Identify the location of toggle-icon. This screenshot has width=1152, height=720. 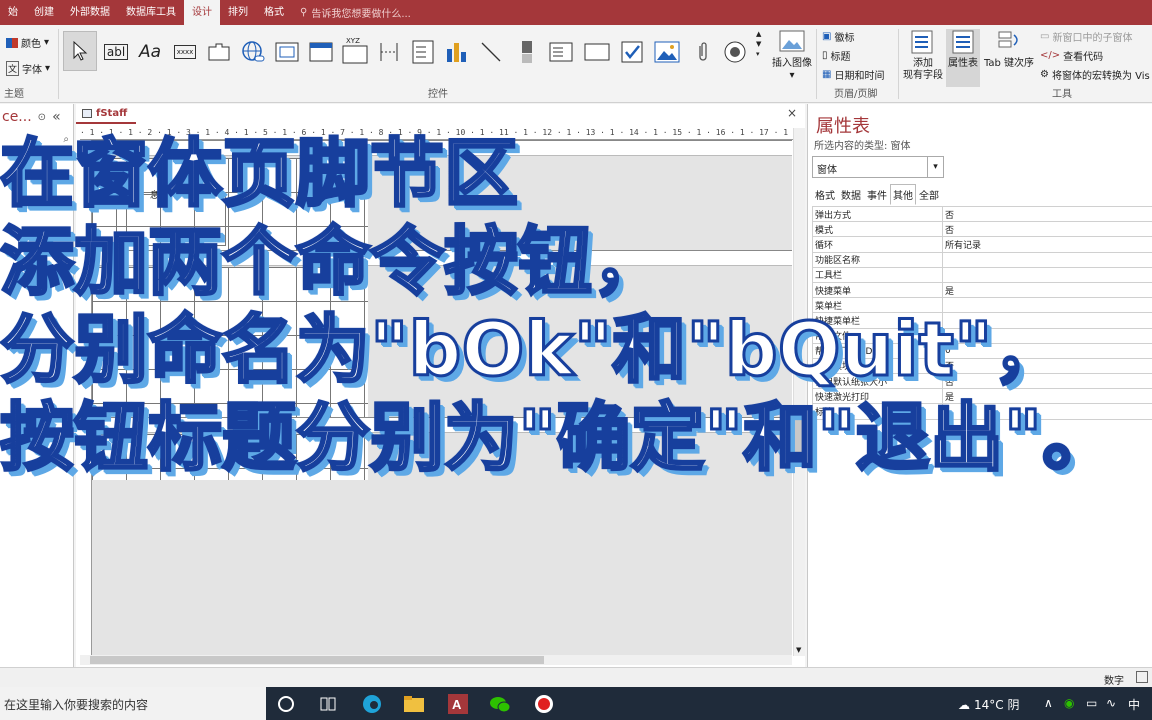
(527, 52).